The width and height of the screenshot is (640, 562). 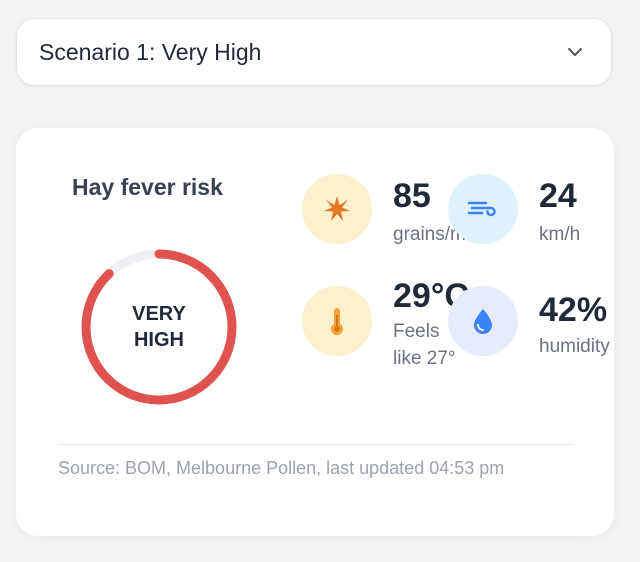 What do you see at coordinates (150, 51) in the screenshot?
I see `scenario-select-value: Scenario 1: Very High` at bounding box center [150, 51].